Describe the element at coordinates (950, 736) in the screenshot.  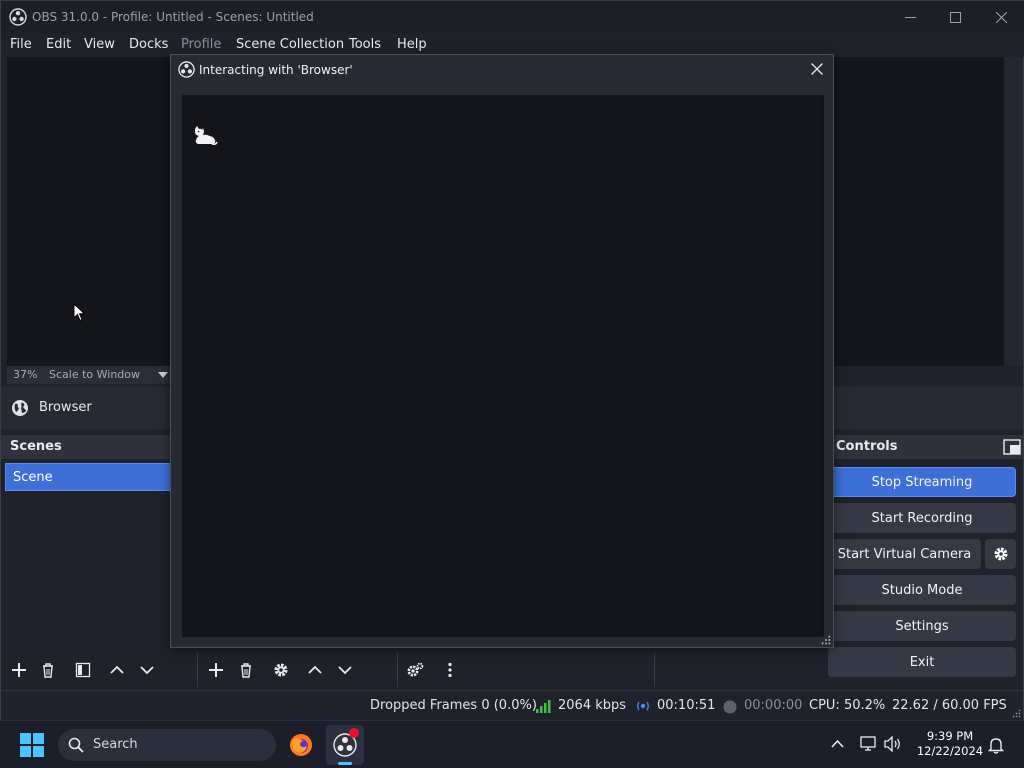
I see `clock-time: 9:39 PM` at that location.